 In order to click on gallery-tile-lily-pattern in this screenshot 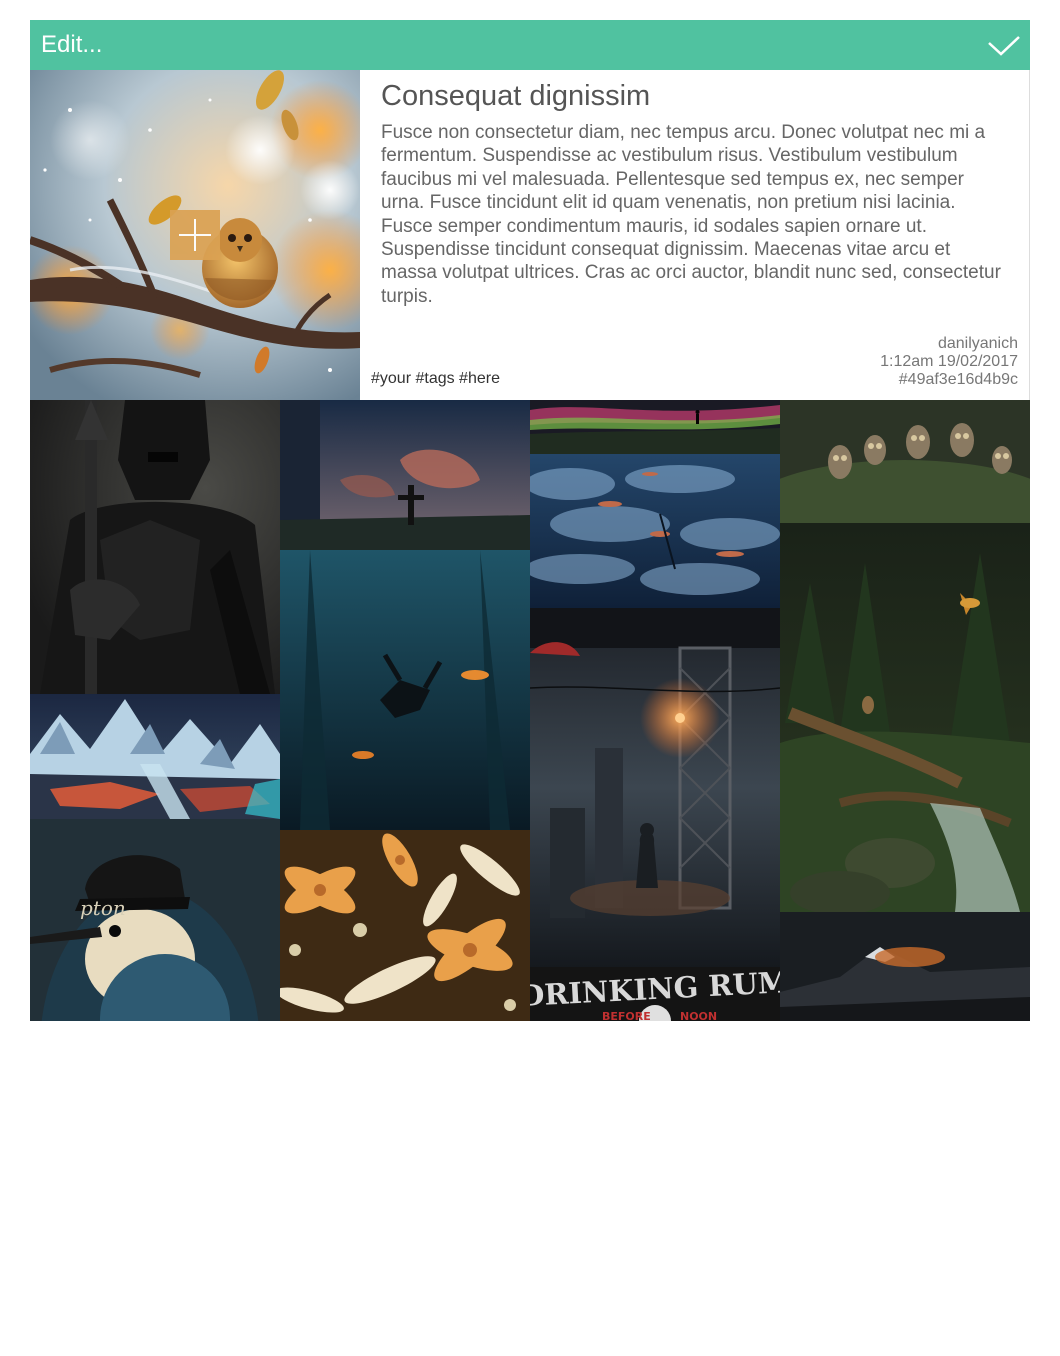, I will do `click(405, 925)`.